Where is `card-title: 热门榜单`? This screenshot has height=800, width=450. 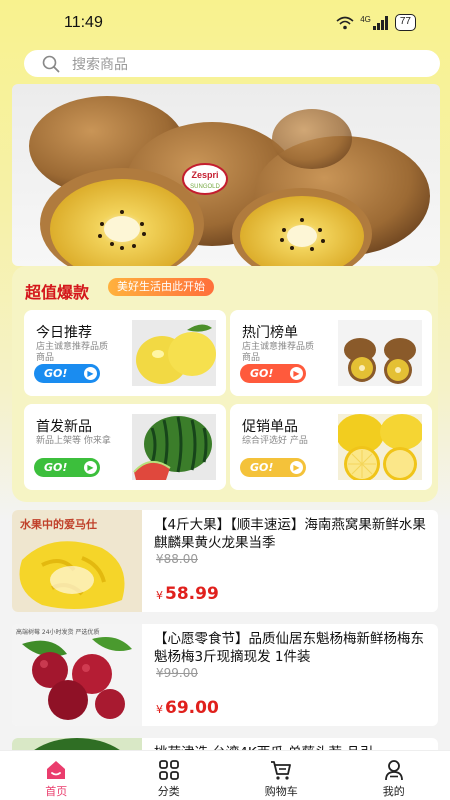 card-title: 热门榜单 is located at coordinates (270, 333).